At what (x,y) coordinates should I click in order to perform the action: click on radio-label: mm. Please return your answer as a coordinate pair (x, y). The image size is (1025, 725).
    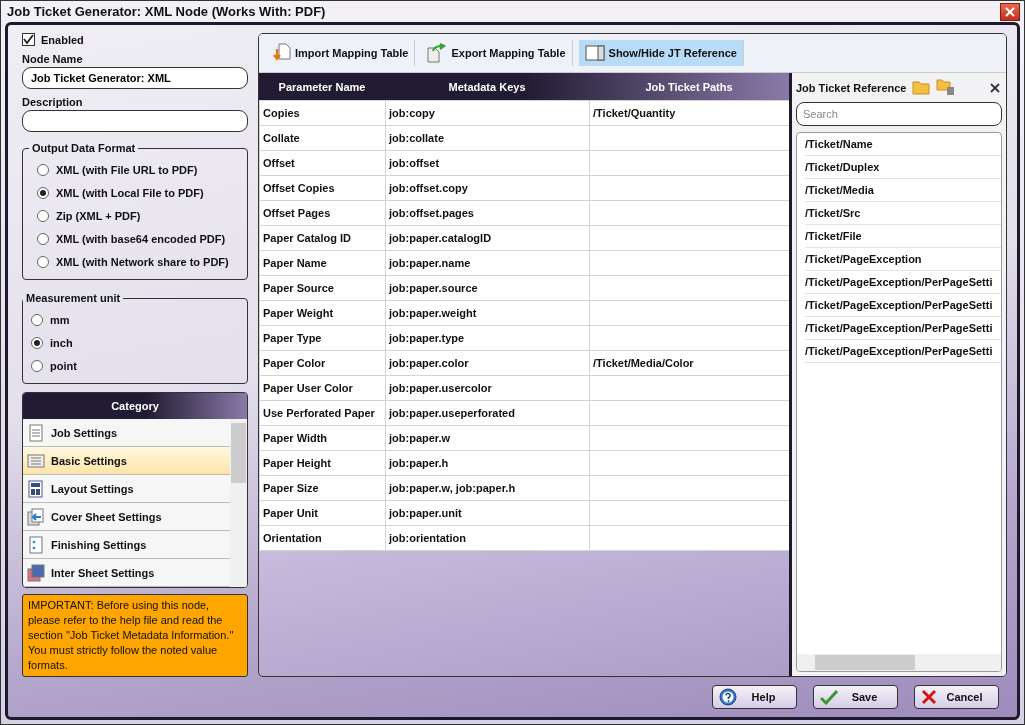
    Looking at the image, I should click on (60, 319).